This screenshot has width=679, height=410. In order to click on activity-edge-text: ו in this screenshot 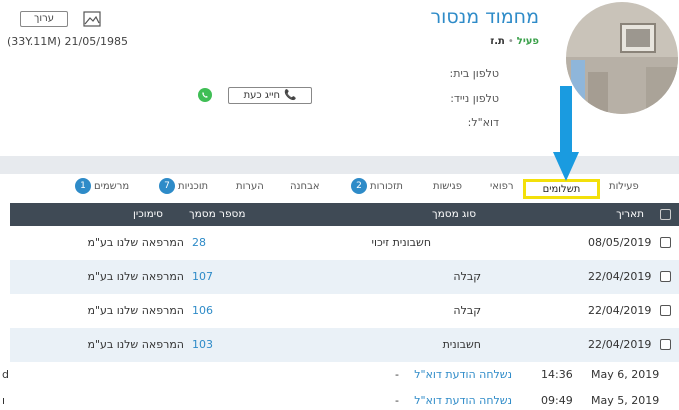, I will do `click(3, 400)`.